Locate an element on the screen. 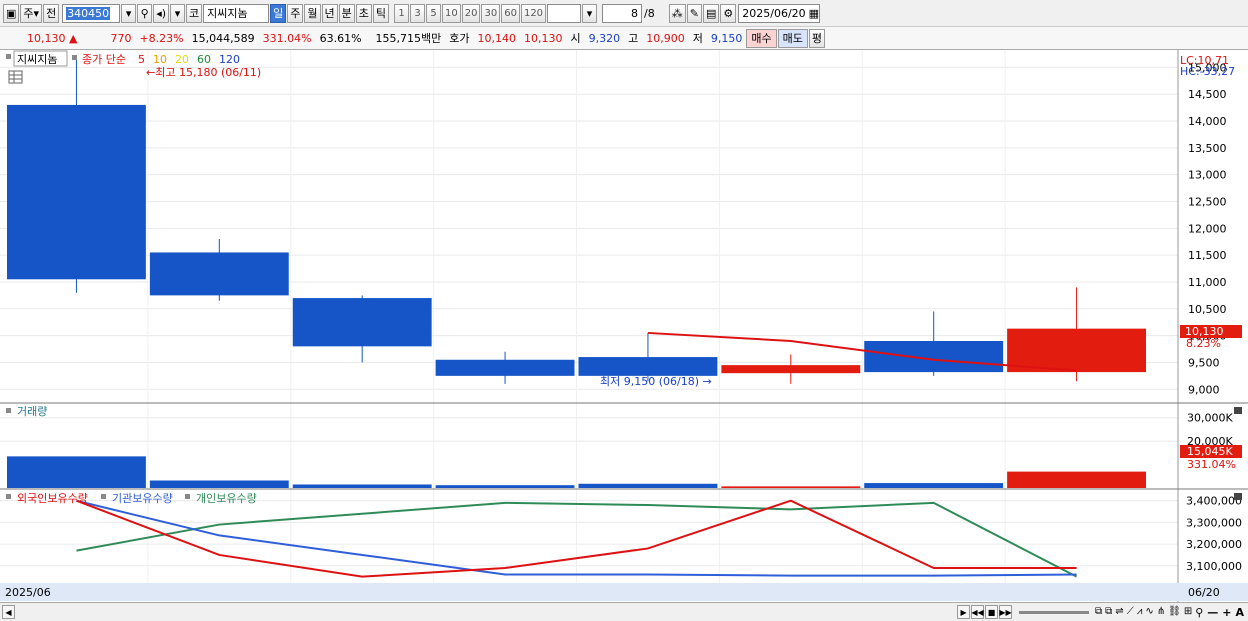 This screenshot has height=621, width=1248. zoom-in-icon: + is located at coordinates (1226, 612).